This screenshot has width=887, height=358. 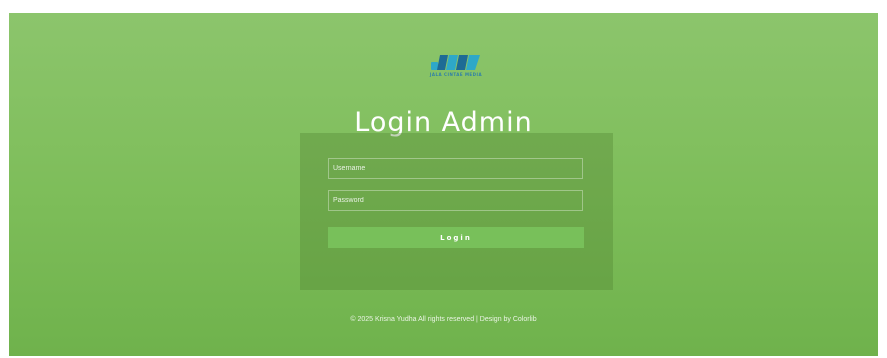 I want to click on password-input, so click(x=455, y=200).